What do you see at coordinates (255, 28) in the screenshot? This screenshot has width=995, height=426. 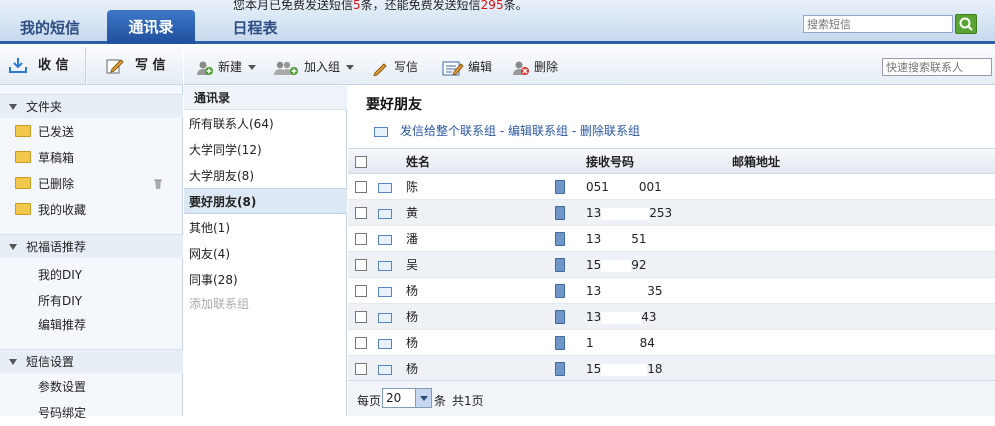 I see `tab-schedule: 日程表` at bounding box center [255, 28].